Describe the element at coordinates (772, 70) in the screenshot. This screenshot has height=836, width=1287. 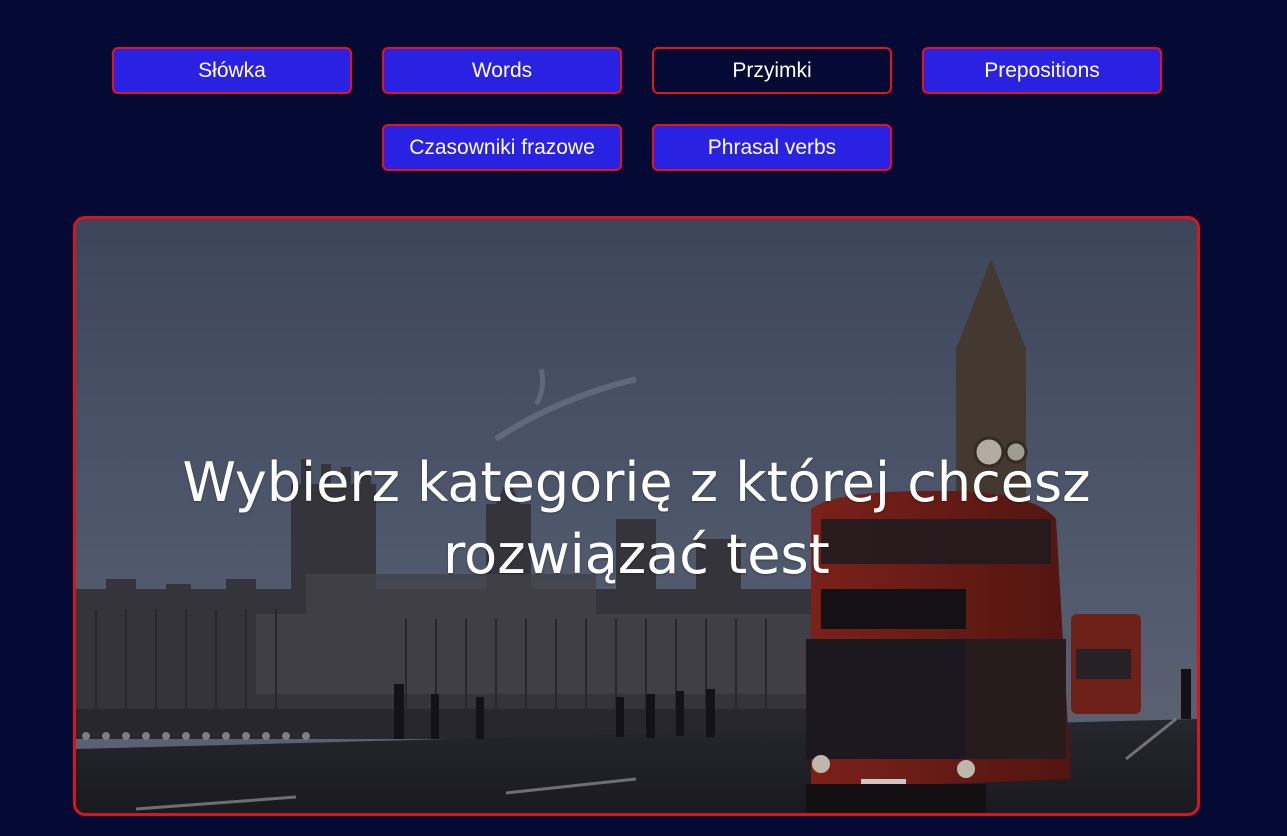
I see `przyimki-button: Przyimki` at that location.